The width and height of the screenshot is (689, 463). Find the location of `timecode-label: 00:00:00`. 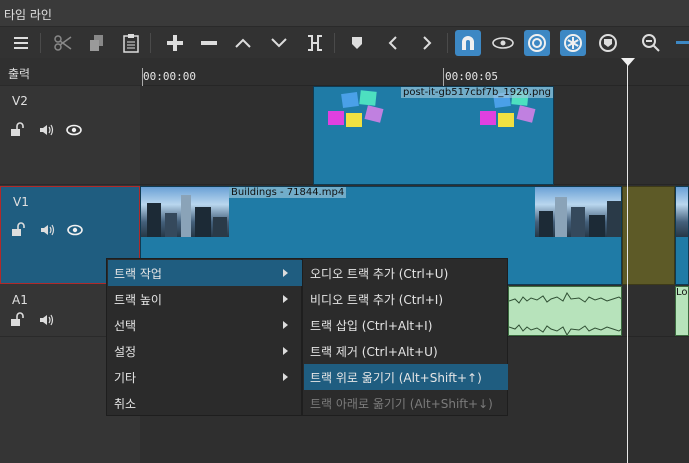

timecode-label: 00:00:00 is located at coordinates (169, 76).